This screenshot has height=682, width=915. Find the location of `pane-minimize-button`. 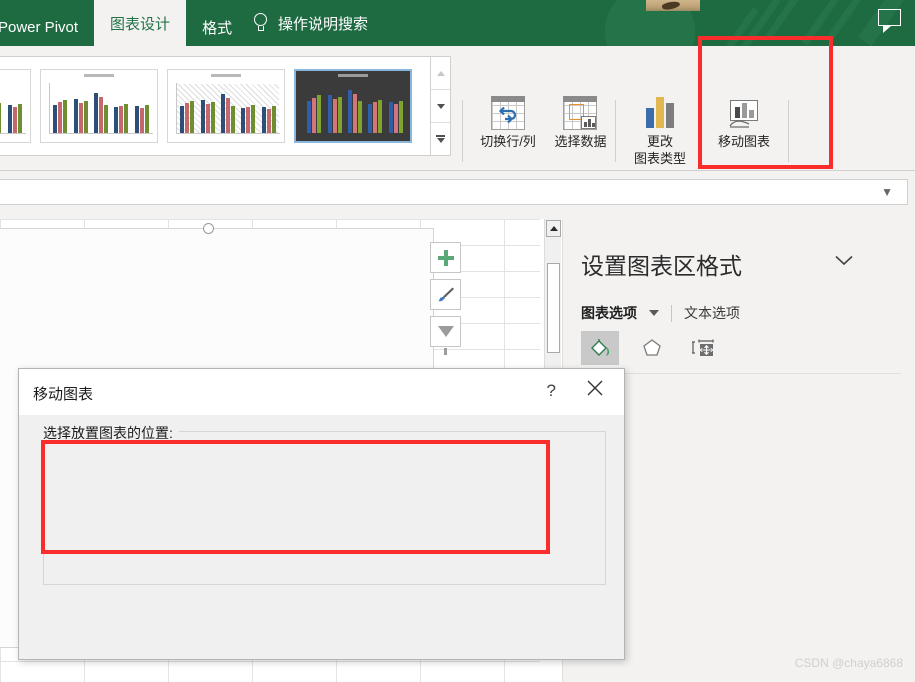

pane-minimize-button is located at coordinates (844, 262).